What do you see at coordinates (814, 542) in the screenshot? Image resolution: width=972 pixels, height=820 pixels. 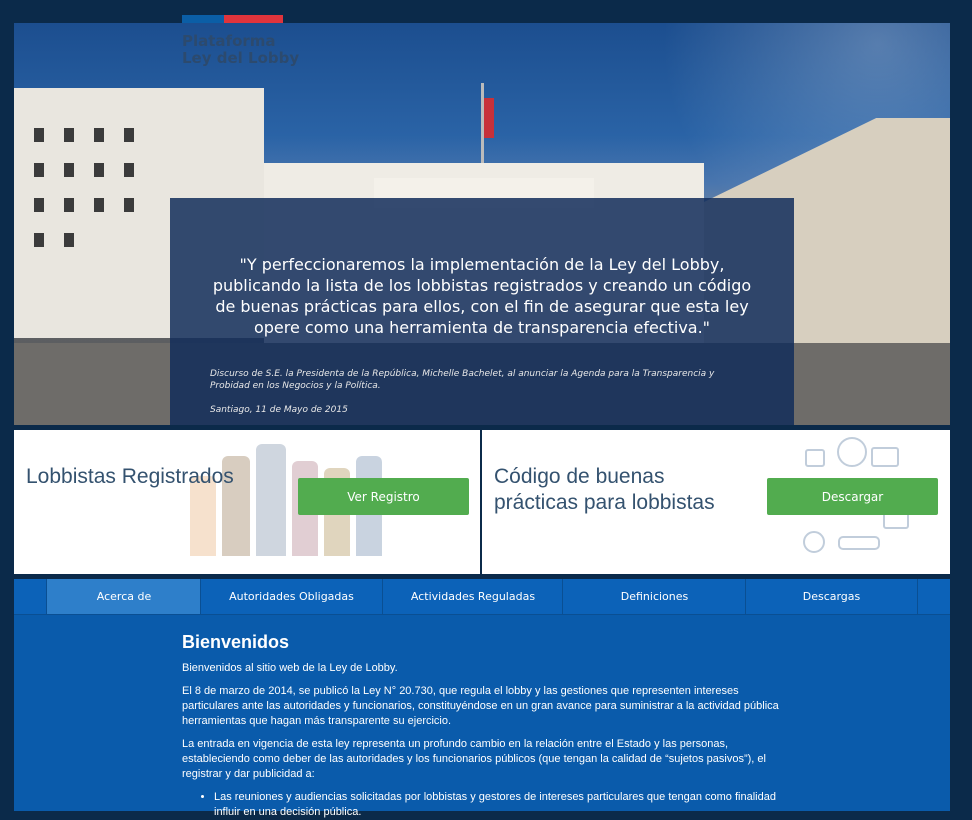 I see `coin-icon` at bounding box center [814, 542].